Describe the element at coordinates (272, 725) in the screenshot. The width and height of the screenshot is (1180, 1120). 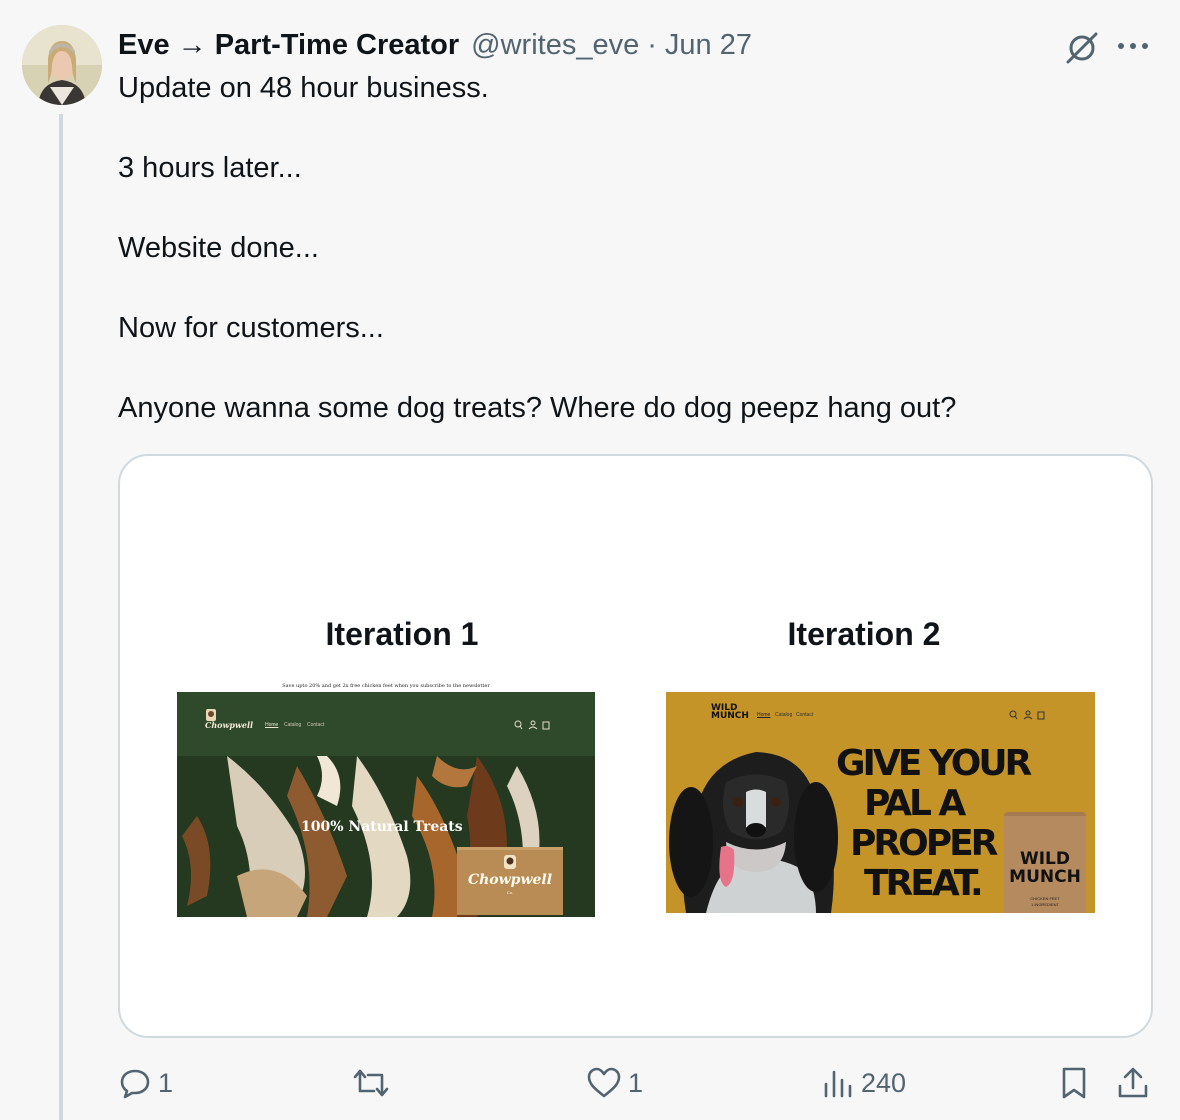
I see `iteration-1-nav-home: Home` at that location.